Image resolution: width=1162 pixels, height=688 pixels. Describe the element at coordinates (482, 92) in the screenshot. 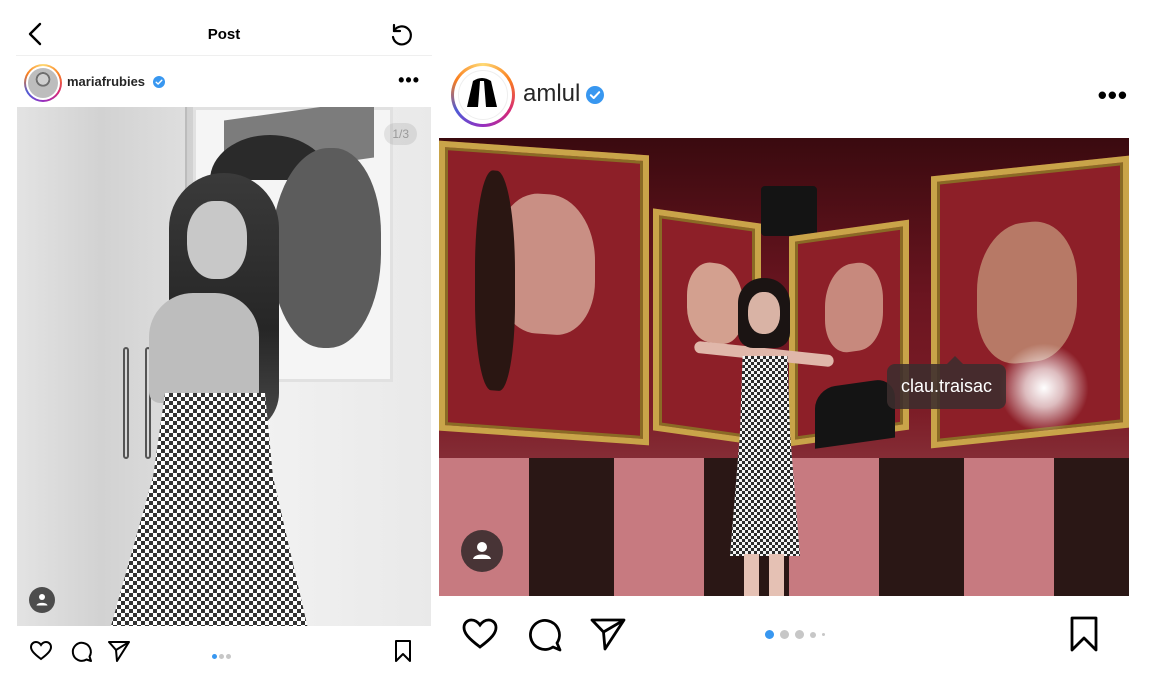

I see `brand-logo-mark` at that location.